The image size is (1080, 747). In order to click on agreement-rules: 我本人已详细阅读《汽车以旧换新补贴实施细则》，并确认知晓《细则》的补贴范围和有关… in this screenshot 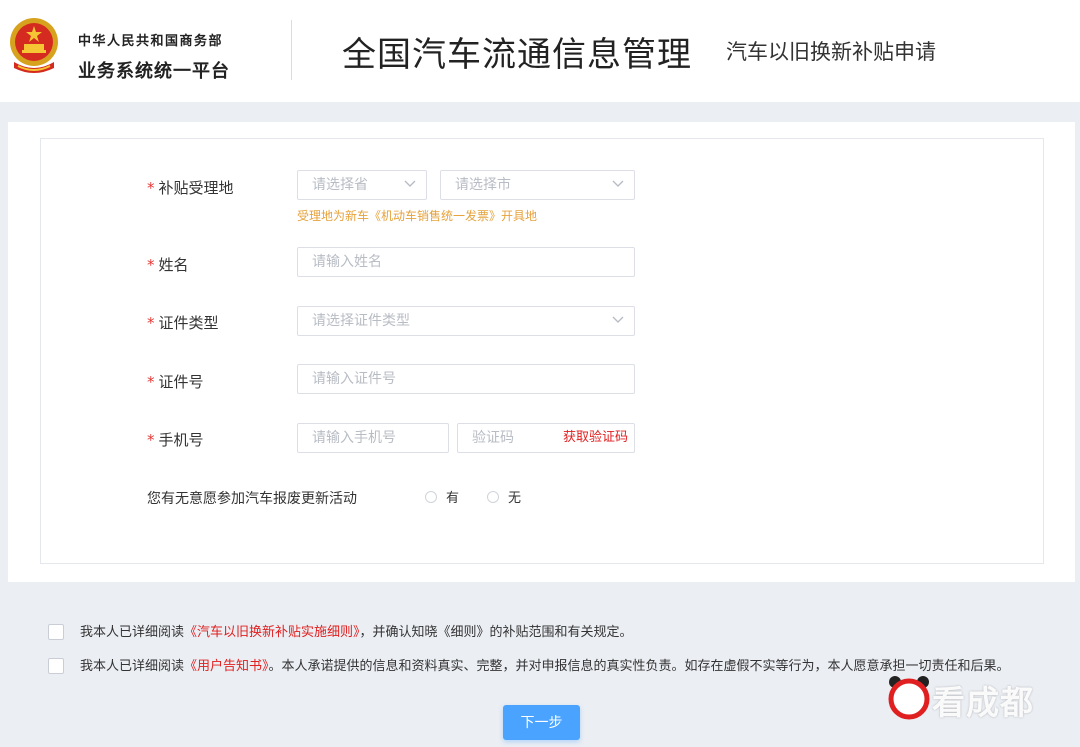, I will do `click(340, 630)`.